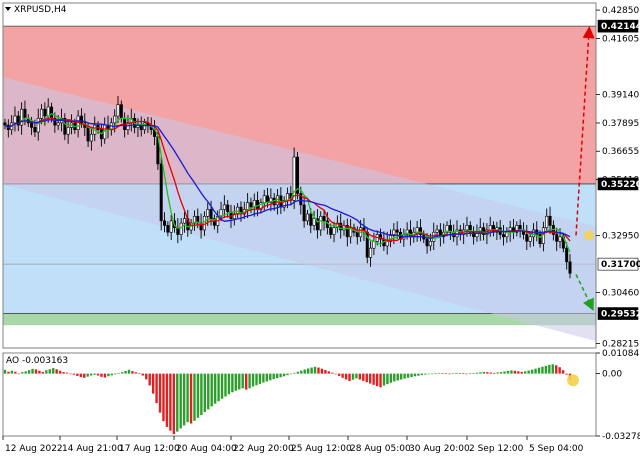 The height and width of the screenshot is (457, 640). I want to click on price-level-label: 0.42144, so click(618, 26).